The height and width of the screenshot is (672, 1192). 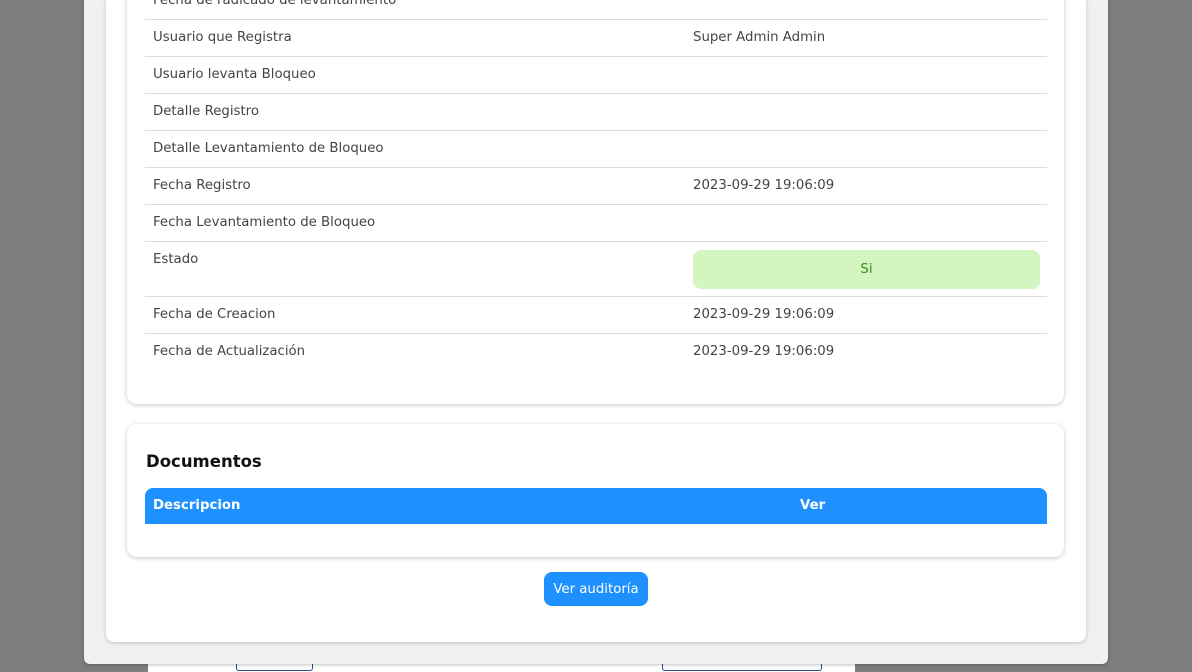 I want to click on detail-row: Fecha de Creacion 2023-09-29 19:06:09, so click(x=596, y=315).